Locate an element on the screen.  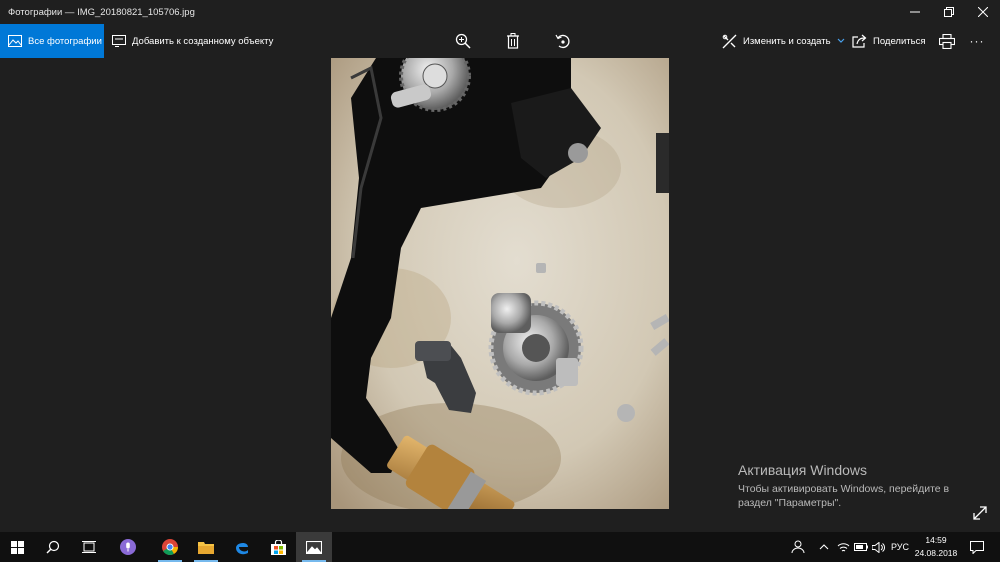
taskbar-file-explorer is located at coordinates (206, 547).